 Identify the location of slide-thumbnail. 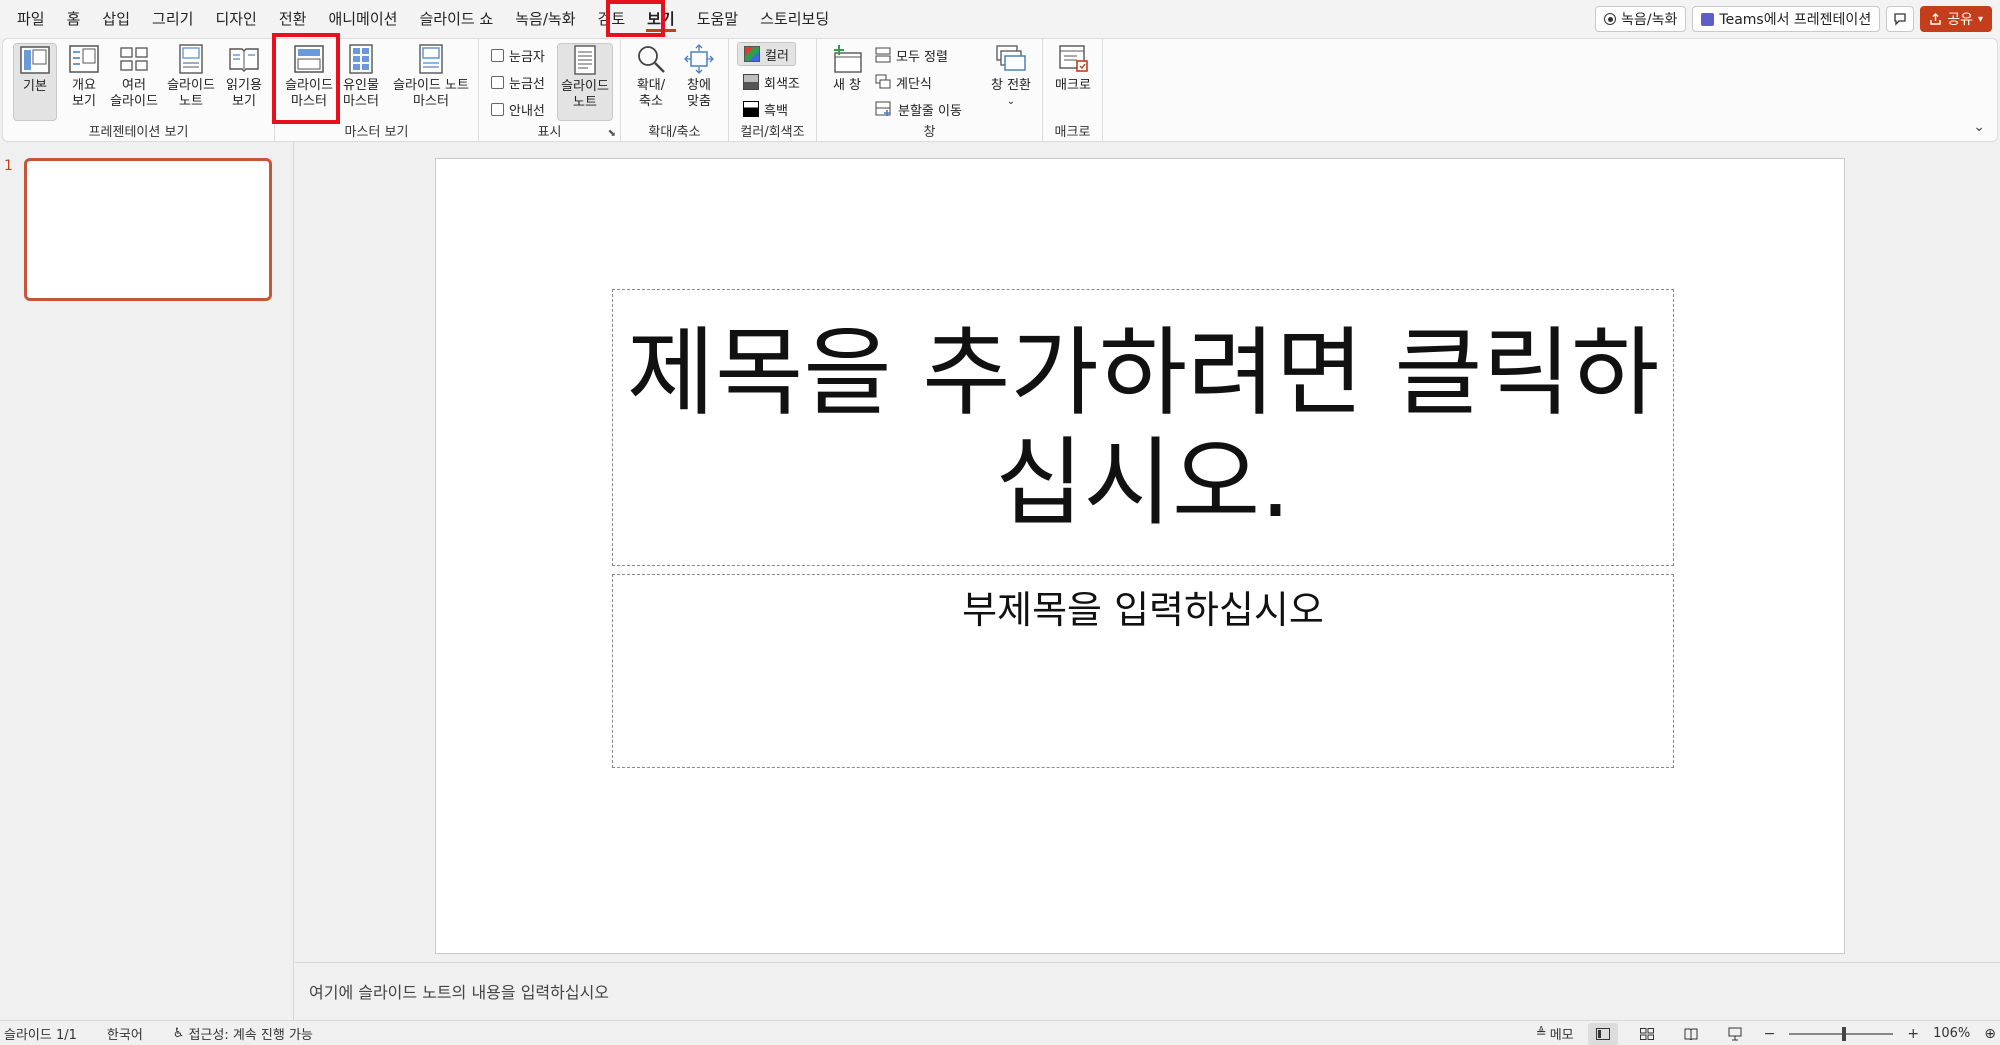
(148, 229).